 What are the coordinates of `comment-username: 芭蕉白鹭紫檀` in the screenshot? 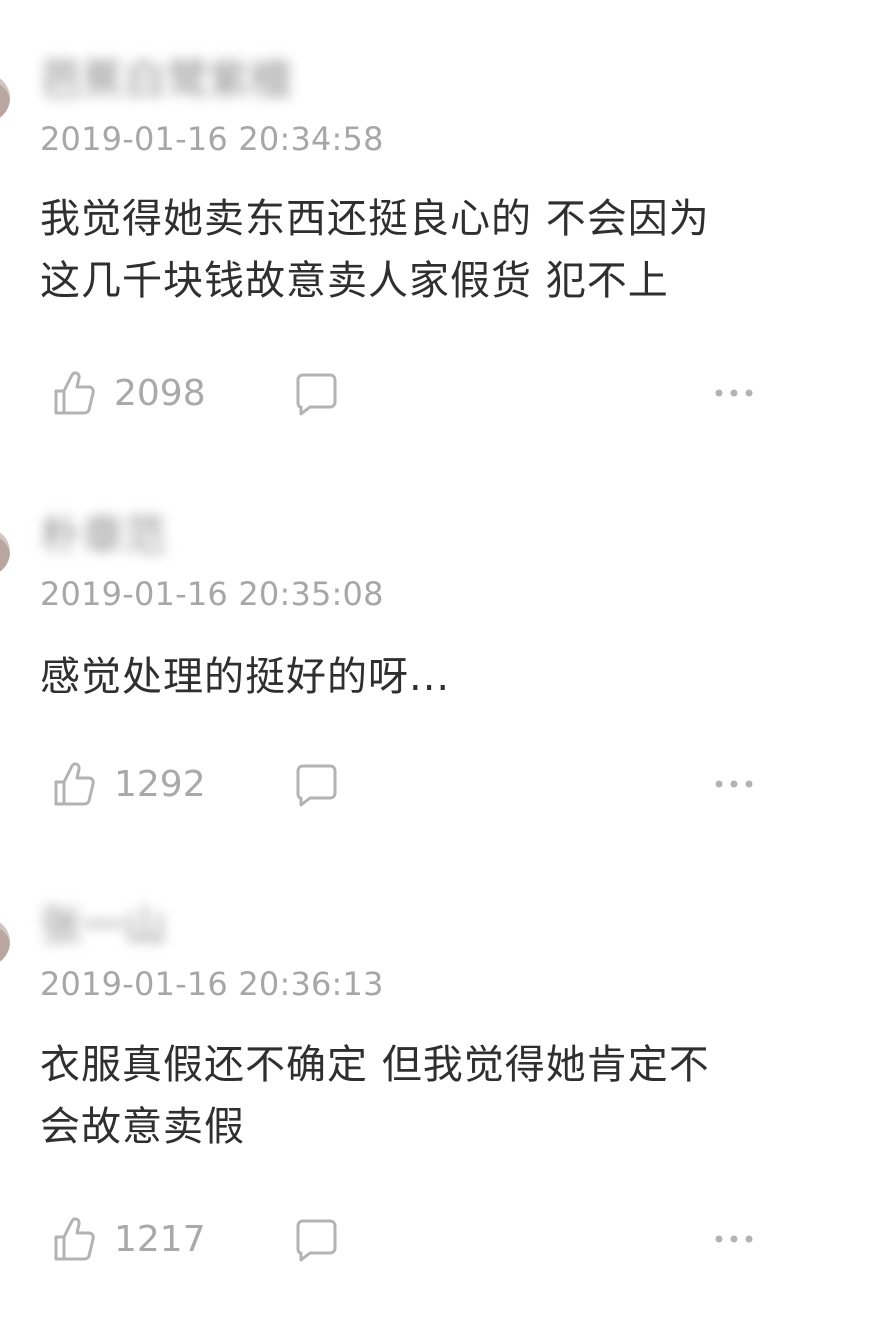 It's located at (166, 76).